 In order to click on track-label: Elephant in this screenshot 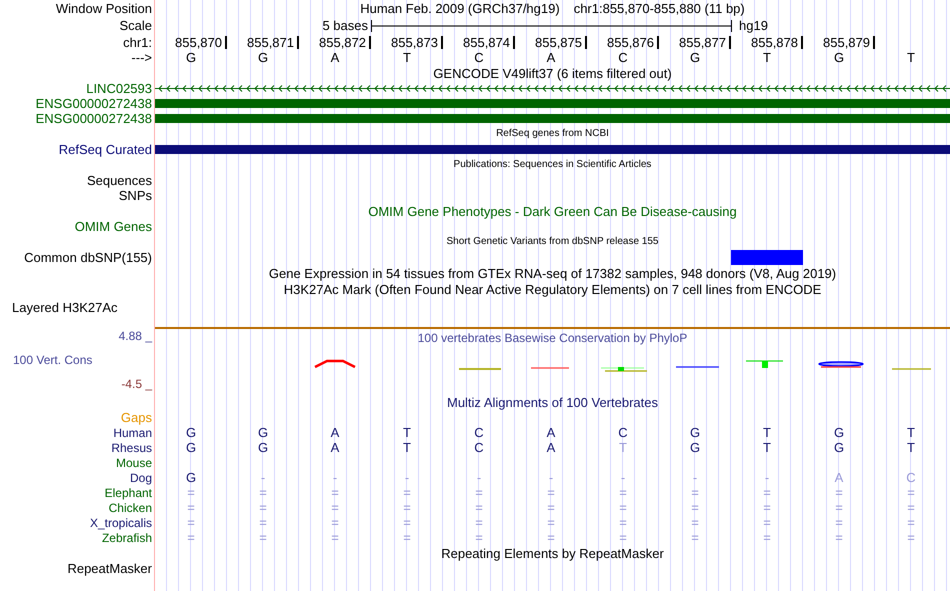, I will do `click(128, 492)`.